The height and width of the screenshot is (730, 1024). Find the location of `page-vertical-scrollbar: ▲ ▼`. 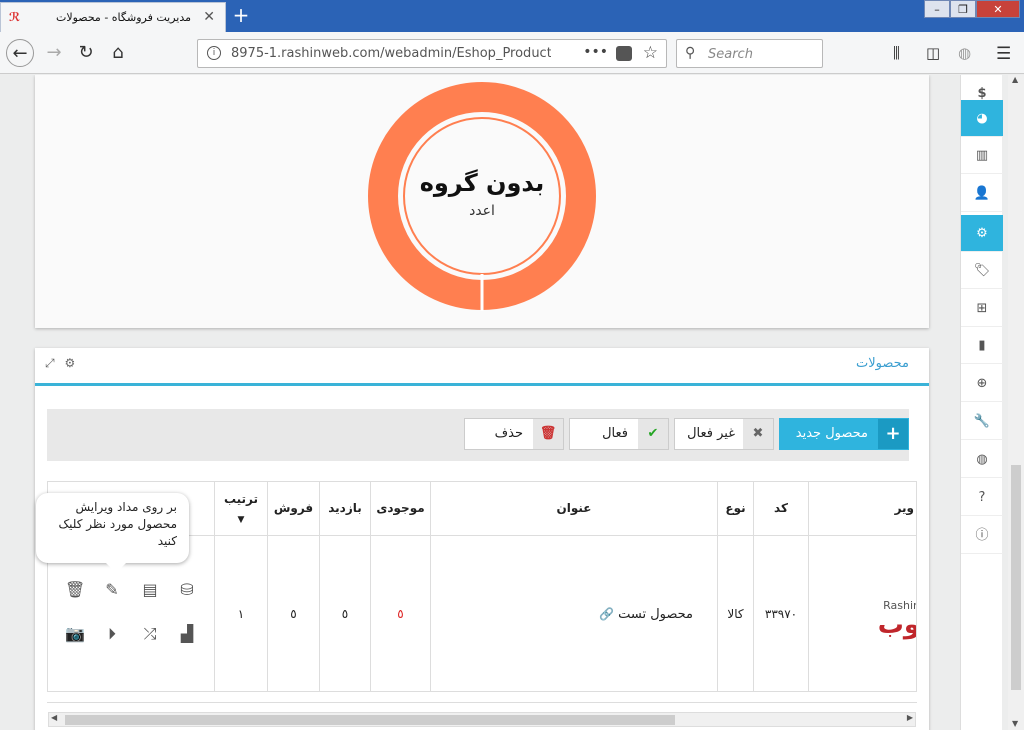

page-vertical-scrollbar: ▲ ▼ is located at coordinates (1016, 402).